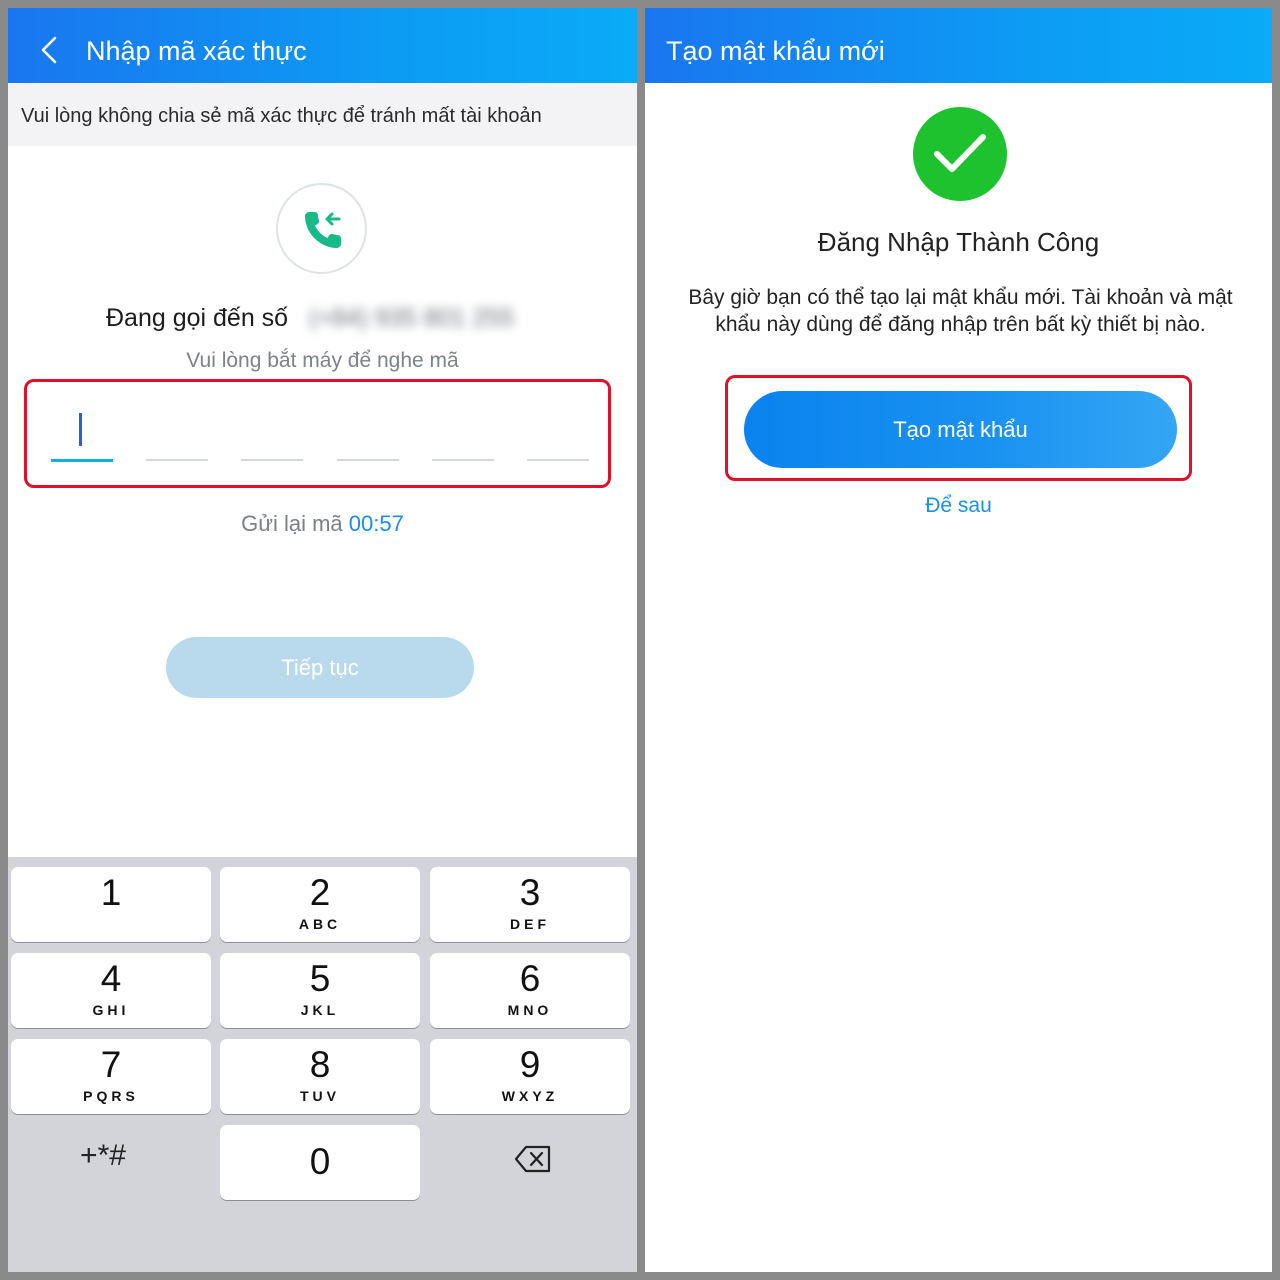 The image size is (1280, 1280). Describe the element at coordinates (530, 1010) in the screenshot. I see `key-letters: MNO` at that location.